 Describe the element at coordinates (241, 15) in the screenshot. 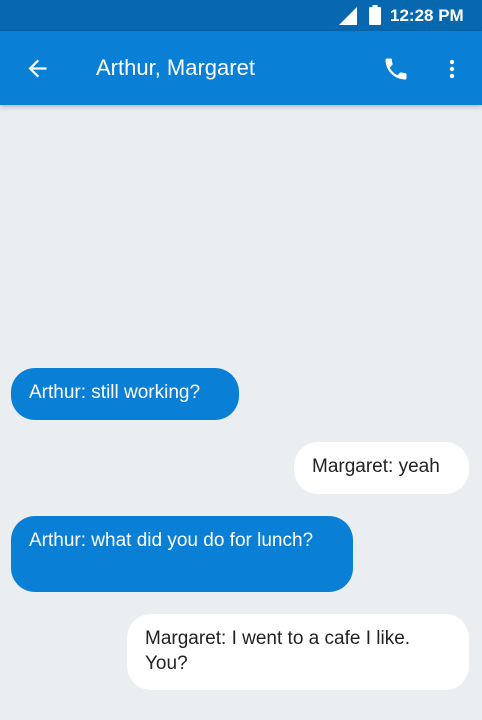

I see `status-bar: 12:28 PM` at that location.